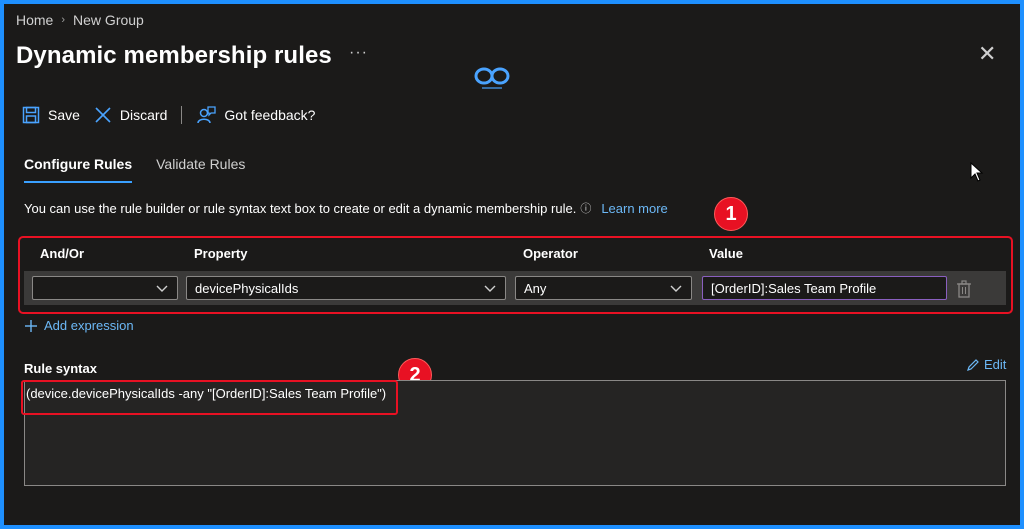  What do you see at coordinates (358, 53) in the screenshot?
I see `more-options-button: ···` at bounding box center [358, 53].